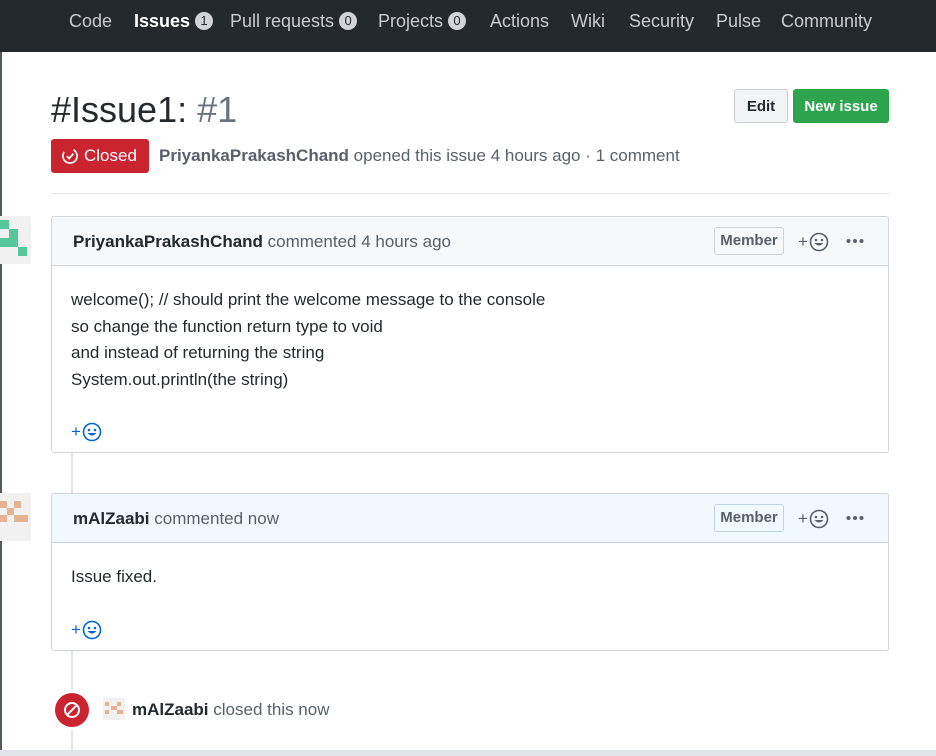 This screenshot has height=756, width=936. What do you see at coordinates (457, 21) in the screenshot?
I see `projects-counter: 0` at bounding box center [457, 21].